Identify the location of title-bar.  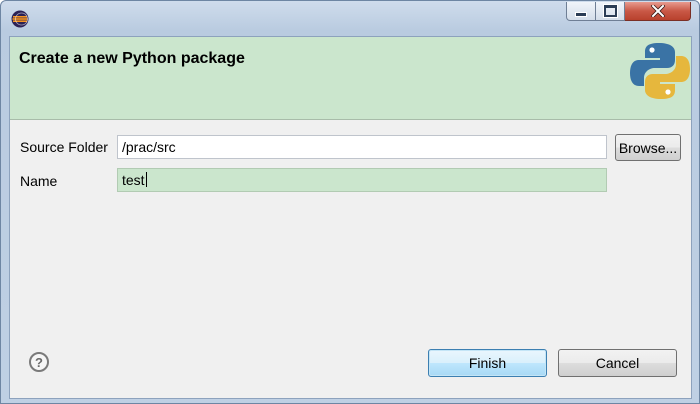
(350, 17).